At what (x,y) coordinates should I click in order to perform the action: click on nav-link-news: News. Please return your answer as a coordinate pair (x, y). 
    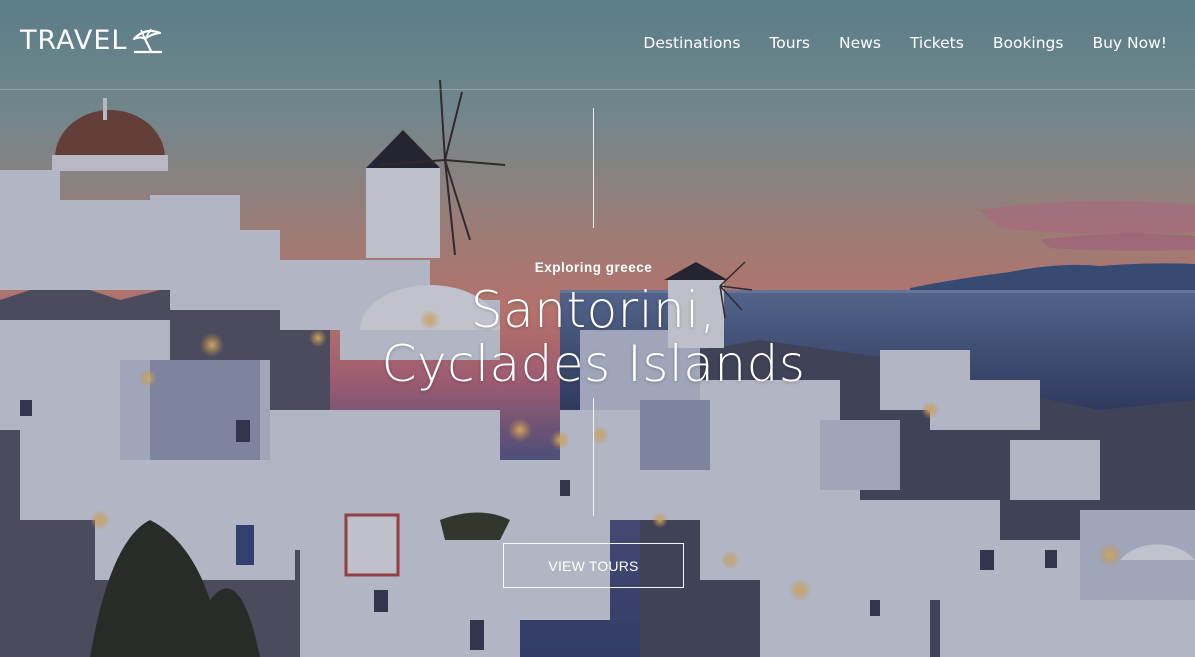
    Looking at the image, I should click on (860, 43).